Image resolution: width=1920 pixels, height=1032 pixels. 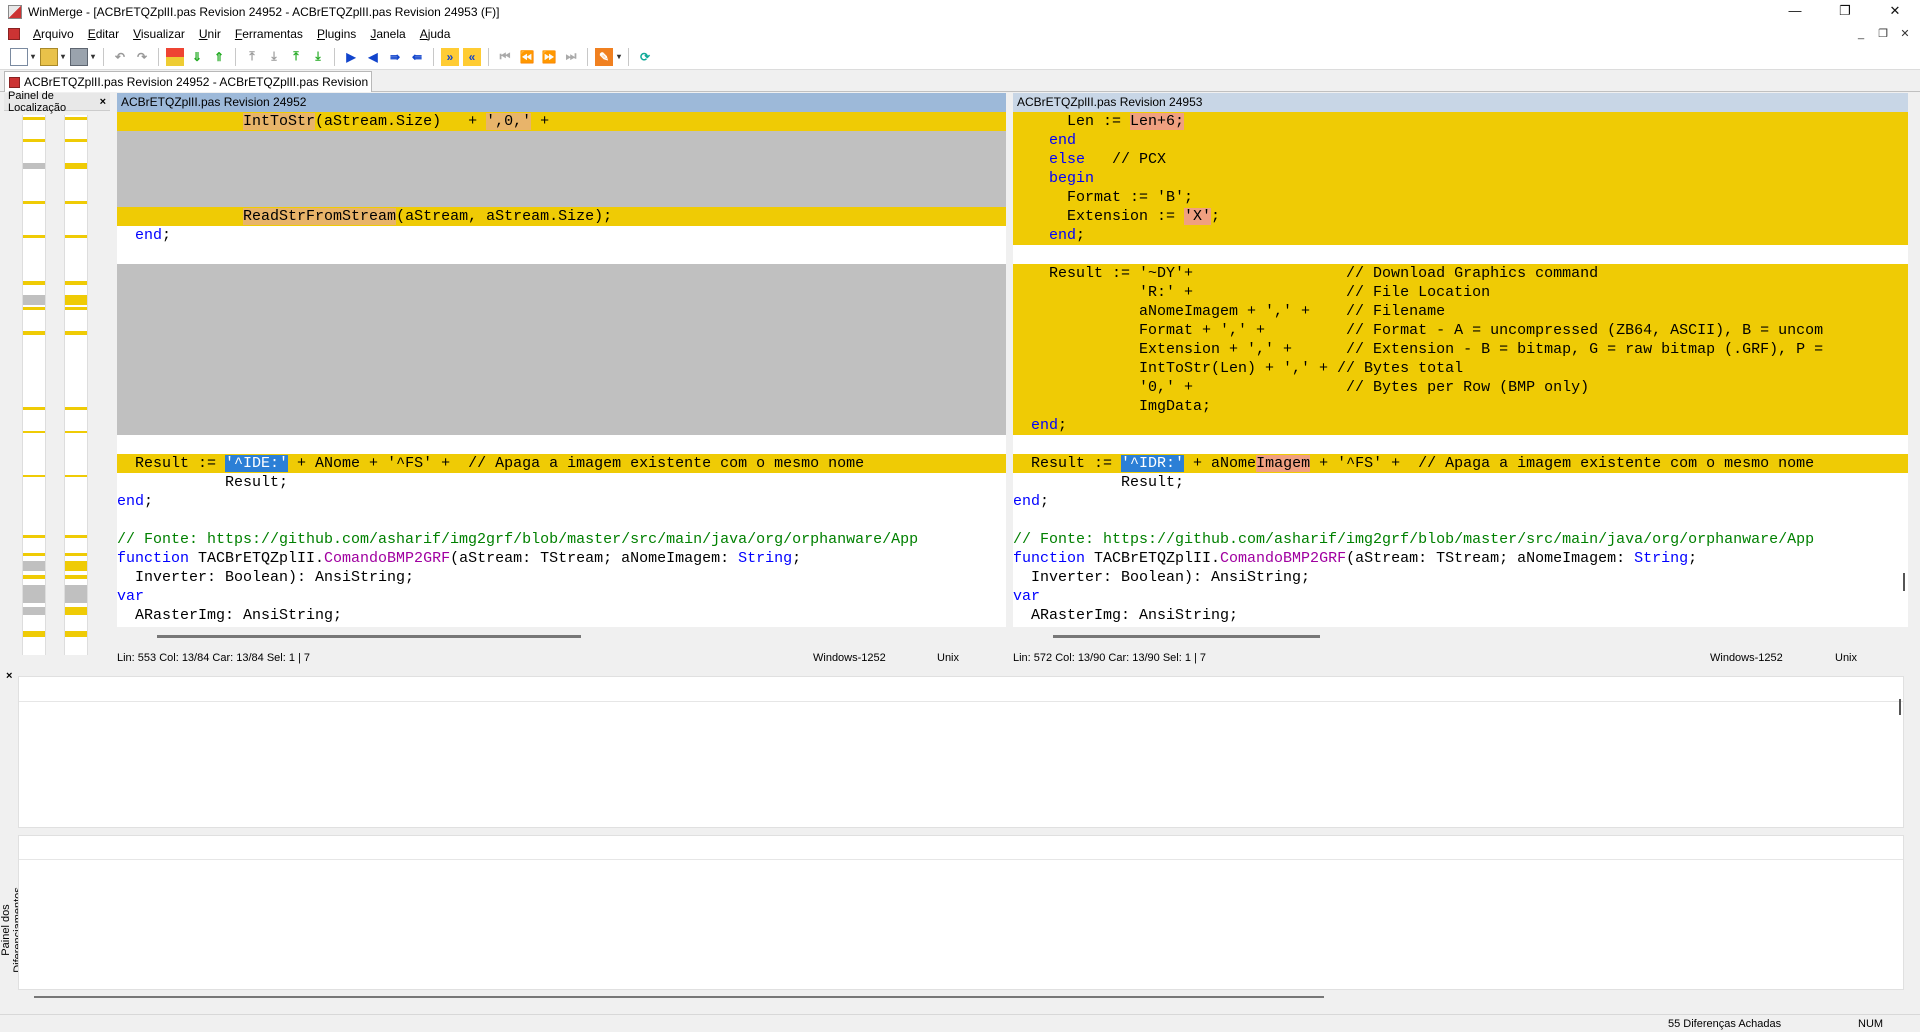 What do you see at coordinates (351, 57) in the screenshot?
I see `copy-right-icon: ▶` at bounding box center [351, 57].